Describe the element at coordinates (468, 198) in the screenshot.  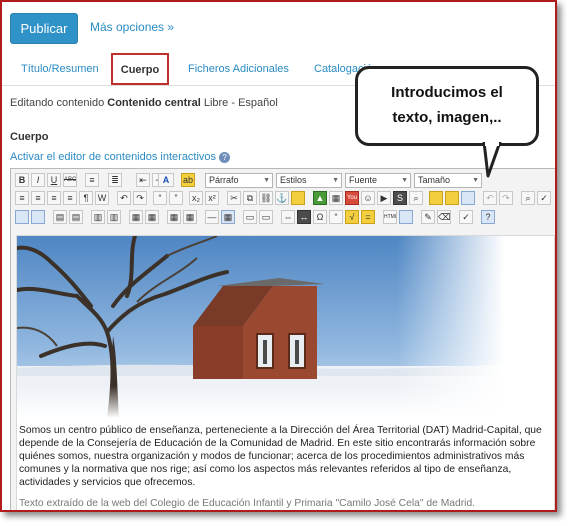
I see `print-icon` at that location.